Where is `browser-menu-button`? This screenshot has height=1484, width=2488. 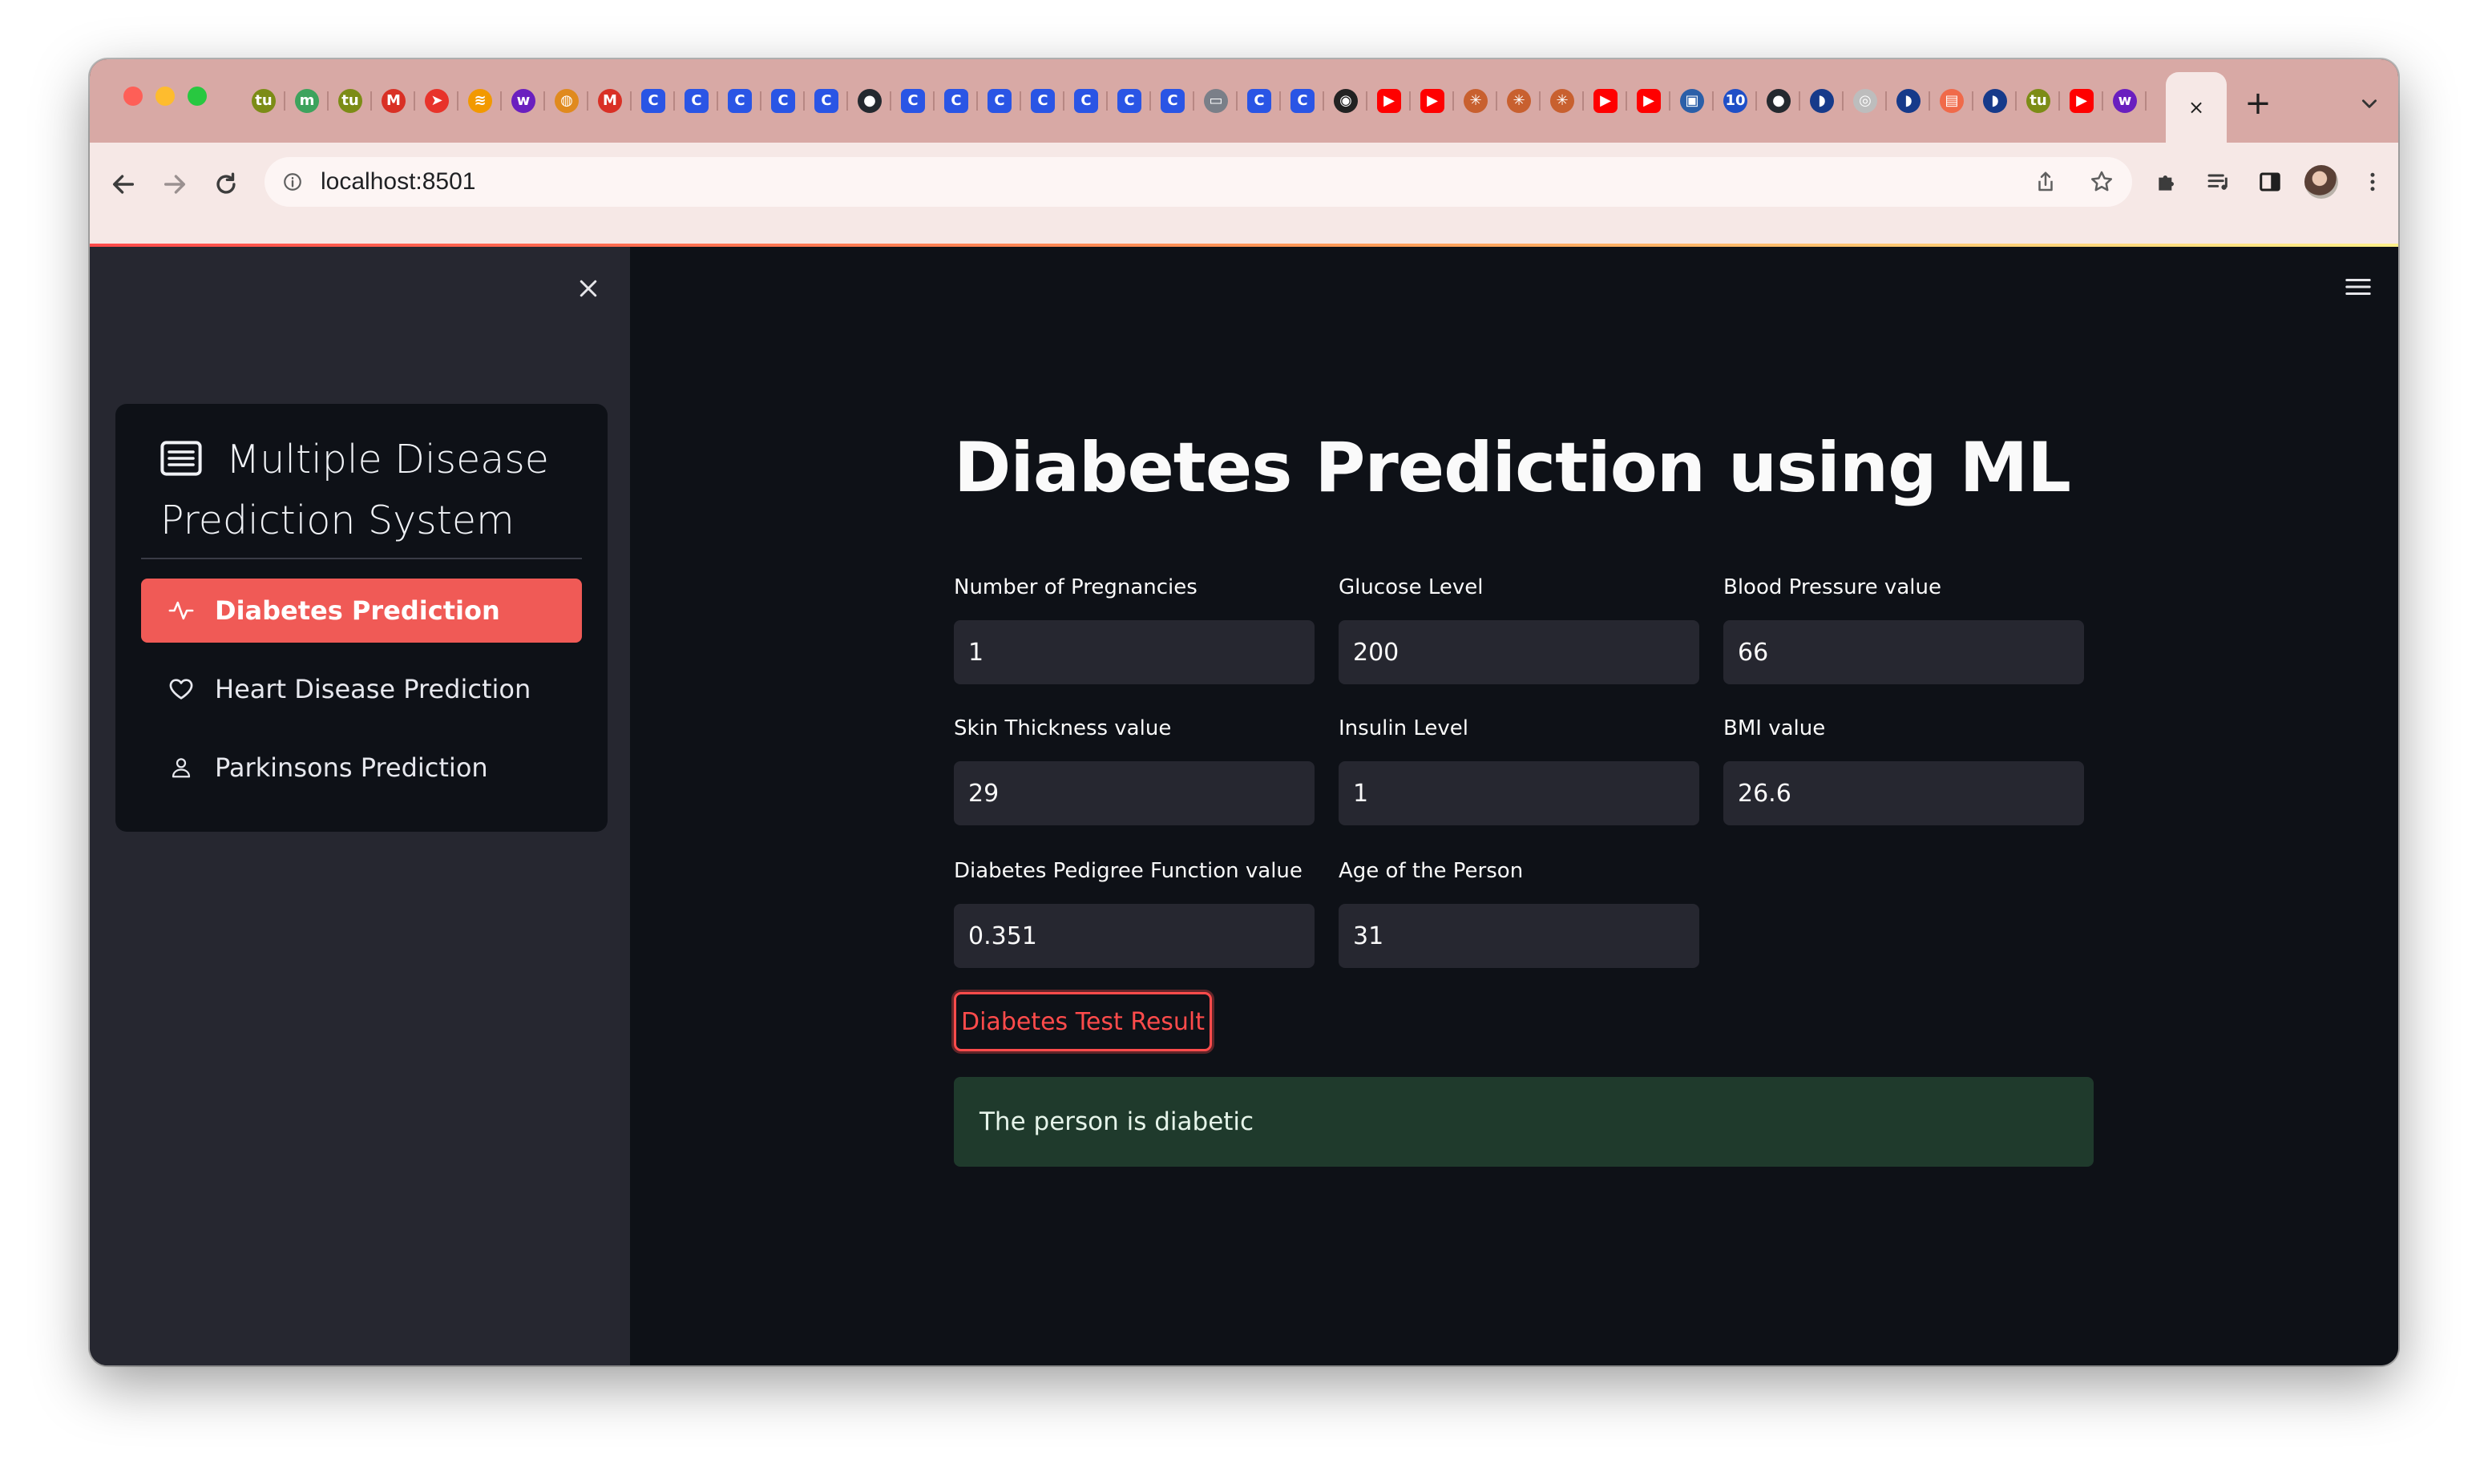
browser-menu-button is located at coordinates (2372, 182).